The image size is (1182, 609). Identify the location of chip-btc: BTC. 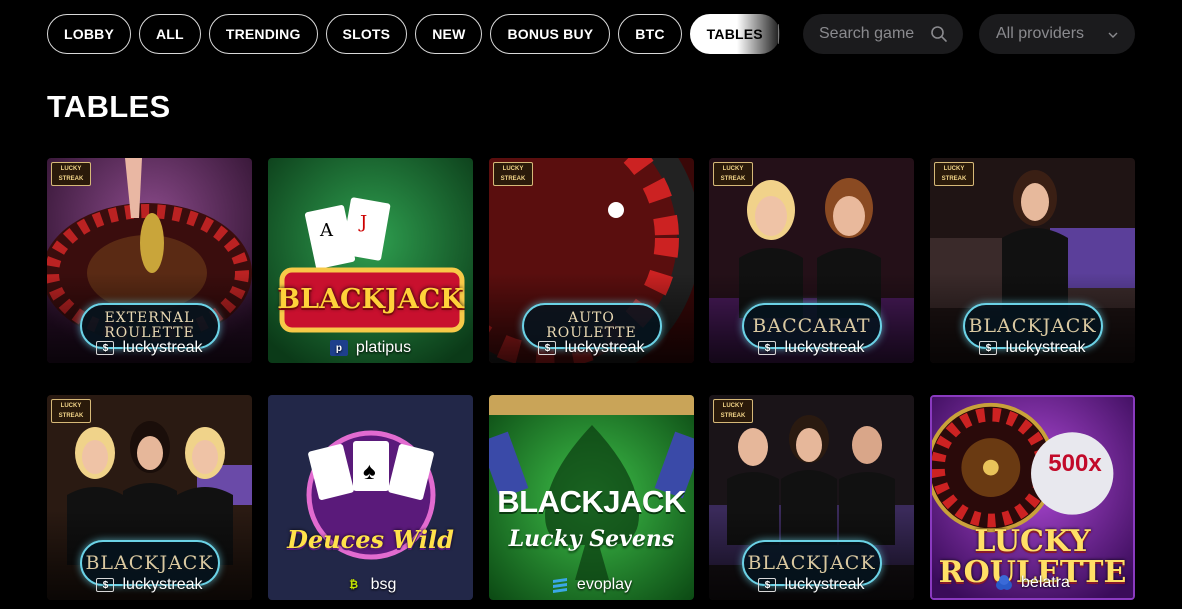
(650, 34).